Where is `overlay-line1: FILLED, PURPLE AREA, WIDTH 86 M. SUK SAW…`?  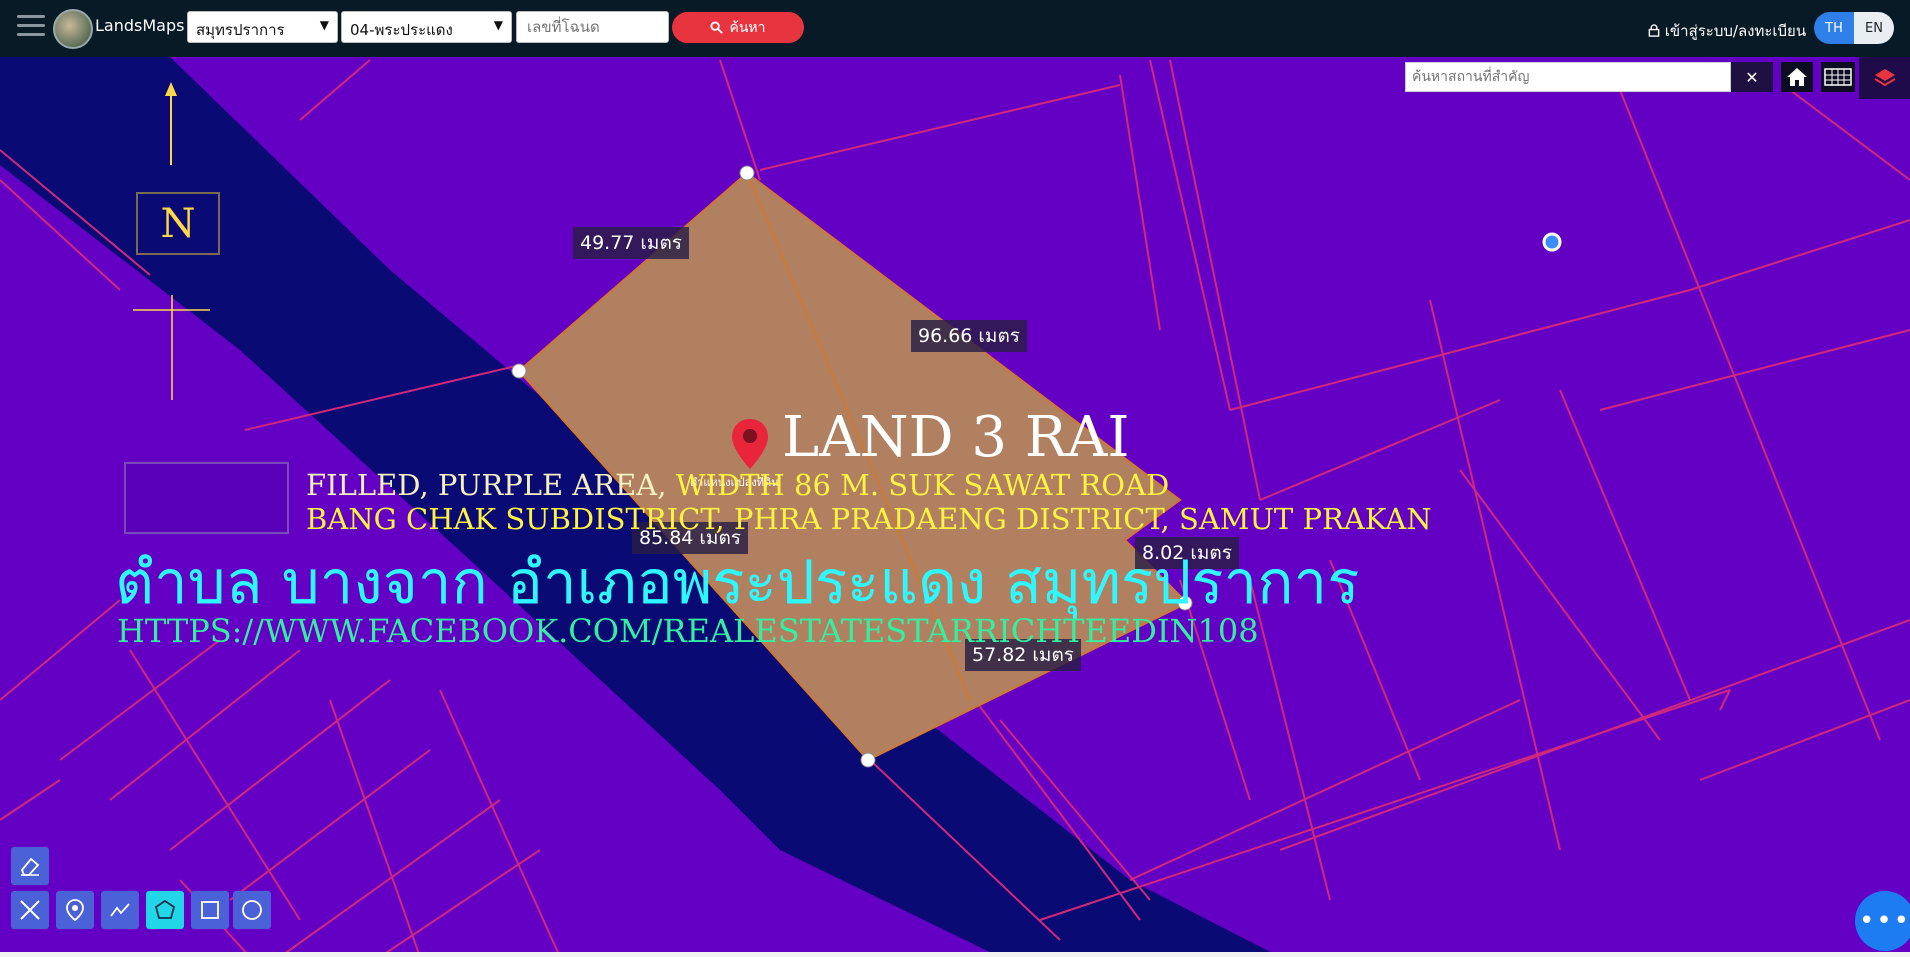
overlay-line1: FILLED, PURPLE AREA, WIDTH 86 M. SUK SAW… is located at coordinates (737, 485).